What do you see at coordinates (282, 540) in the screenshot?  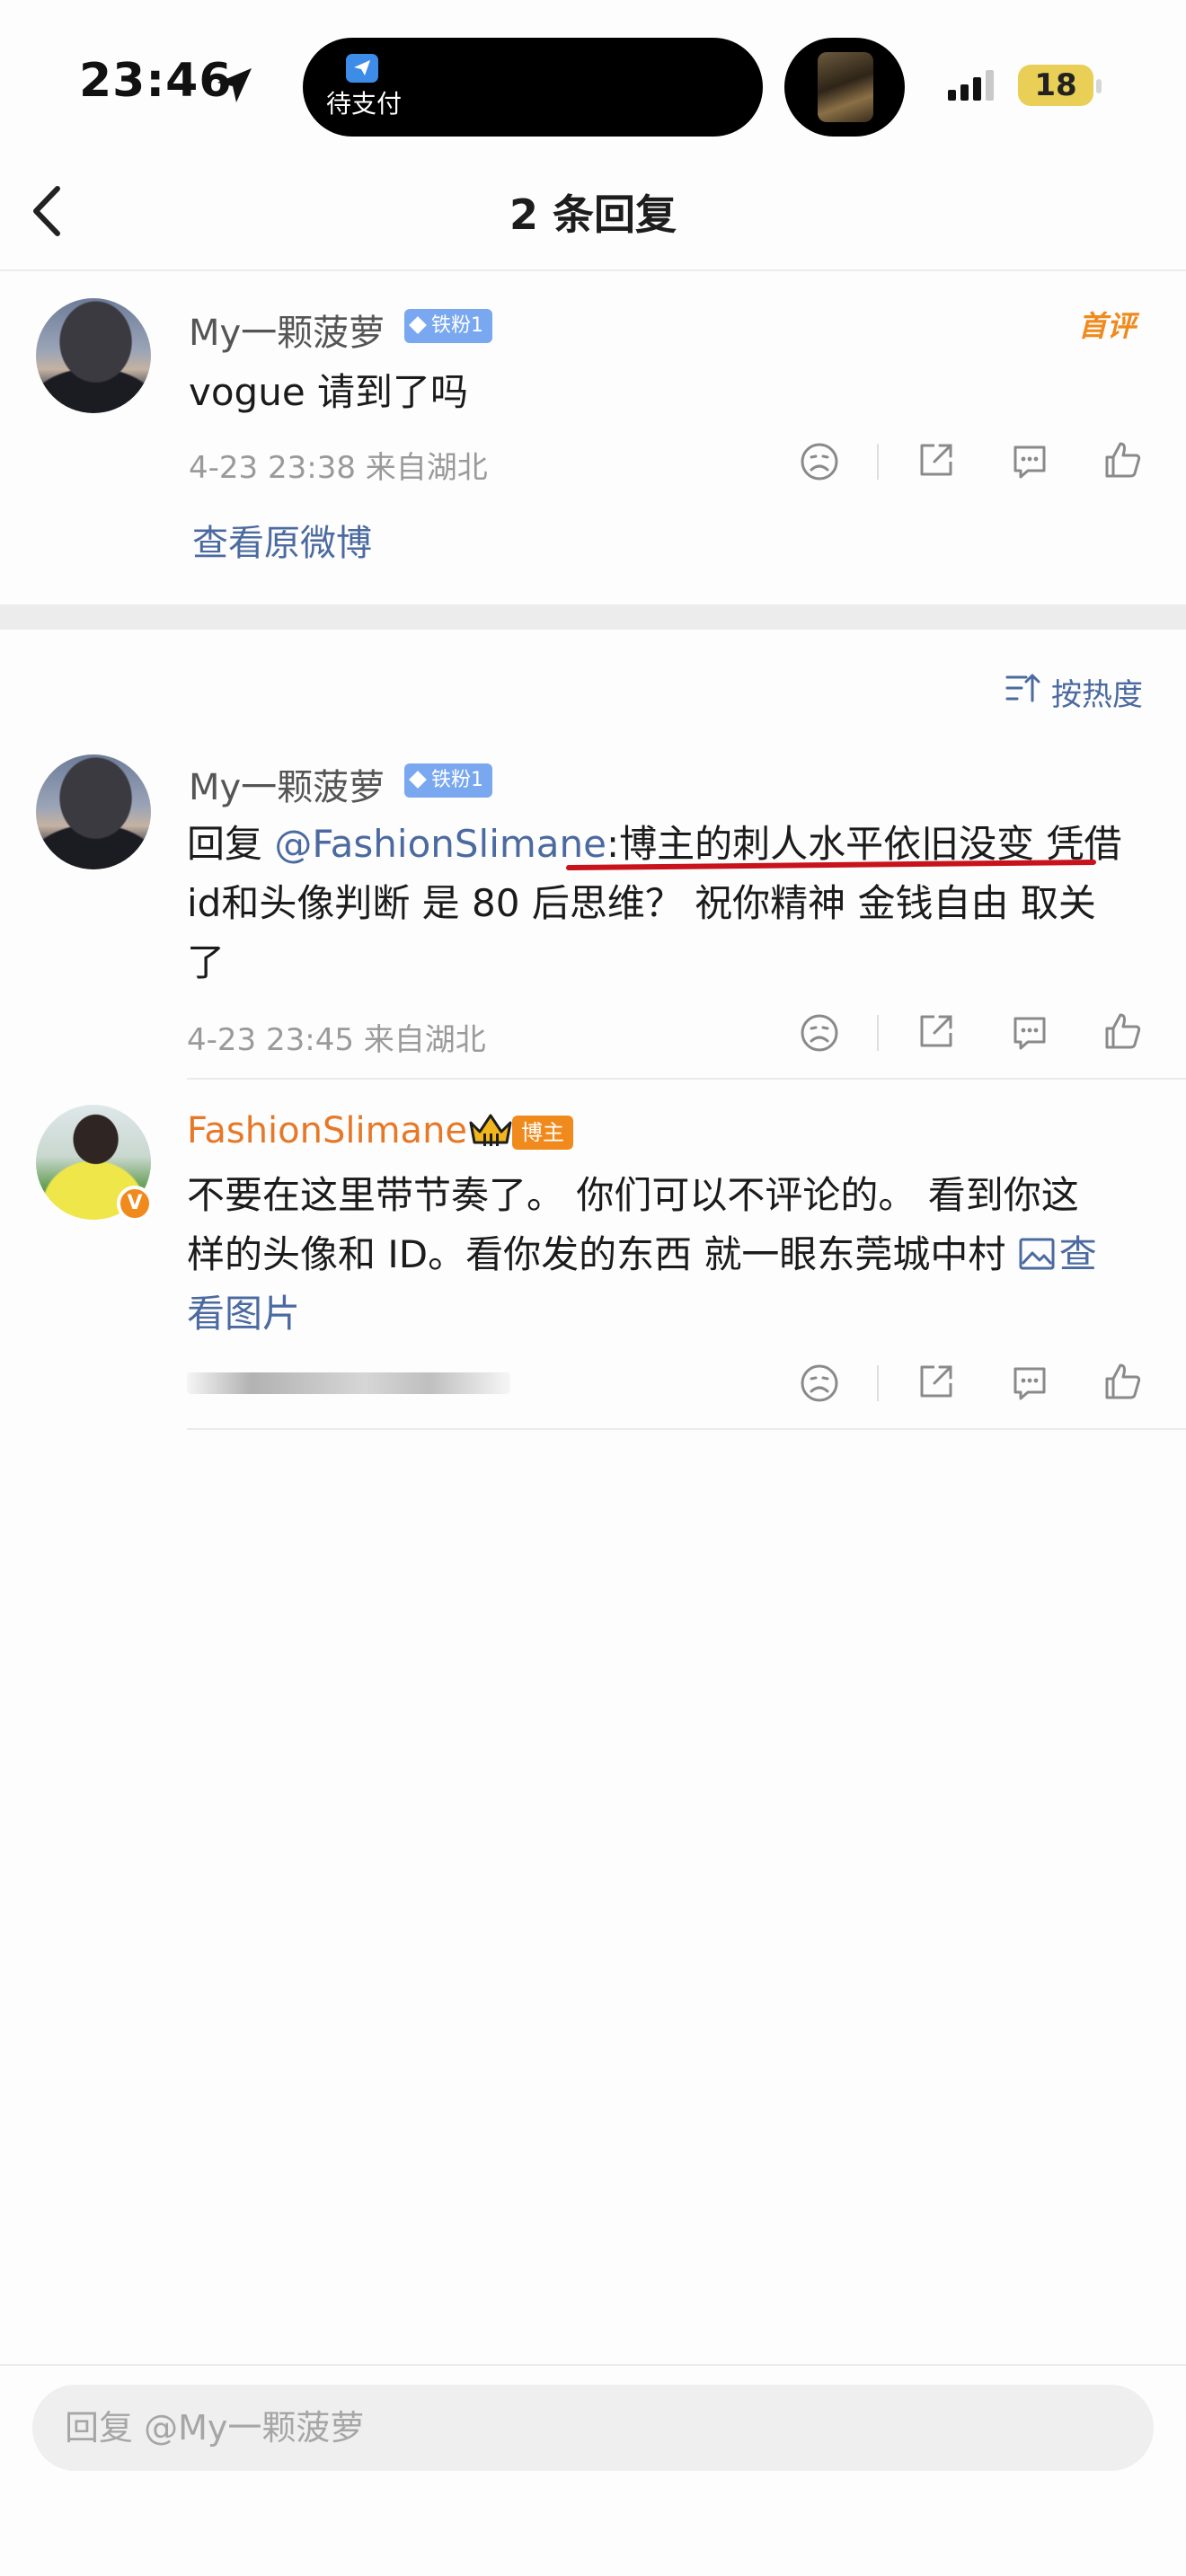 I see `view-original-link: 查看原微博` at bounding box center [282, 540].